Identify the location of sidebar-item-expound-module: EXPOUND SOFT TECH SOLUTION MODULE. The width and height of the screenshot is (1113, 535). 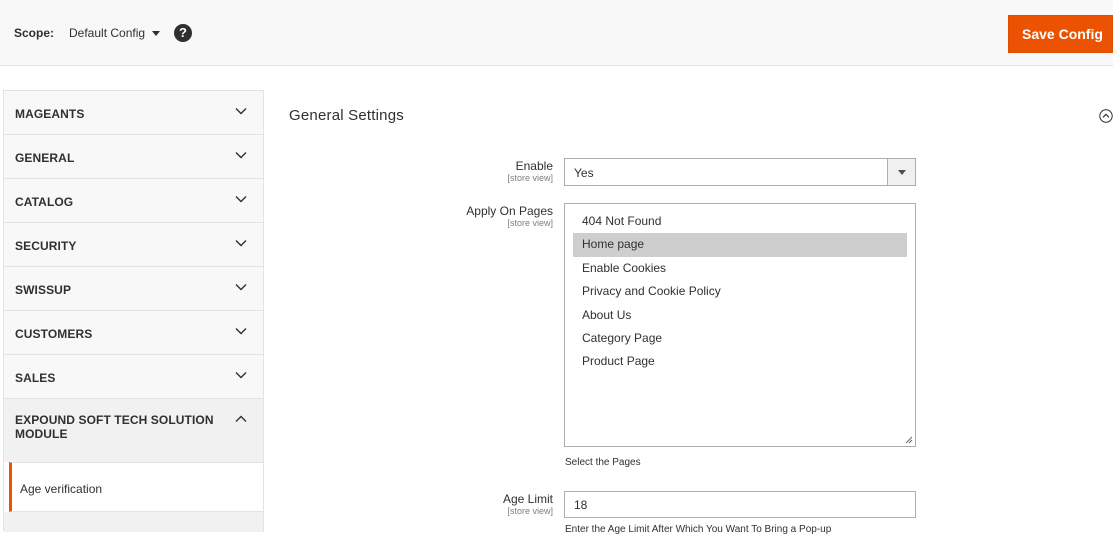
(134, 427).